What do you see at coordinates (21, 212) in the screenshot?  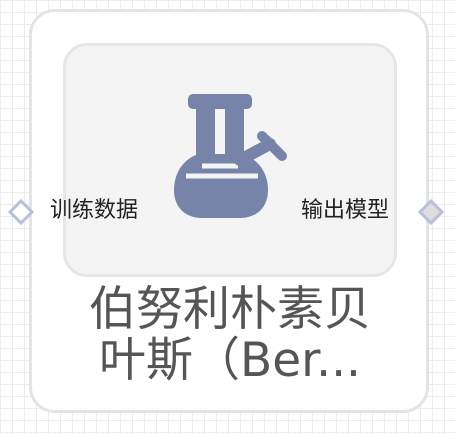 I see `input-port-diamond-icon` at bounding box center [21, 212].